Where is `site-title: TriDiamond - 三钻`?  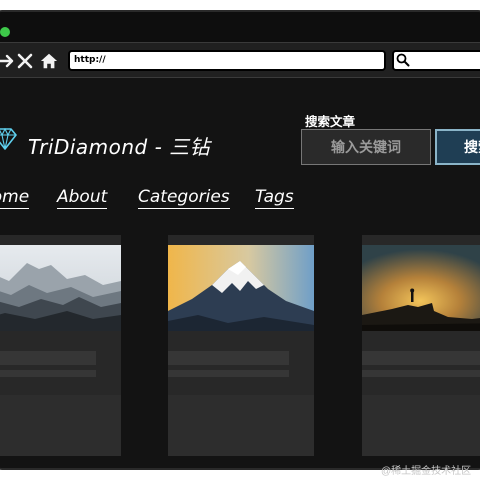 site-title: TriDiamond - 三钻 is located at coordinates (119, 145).